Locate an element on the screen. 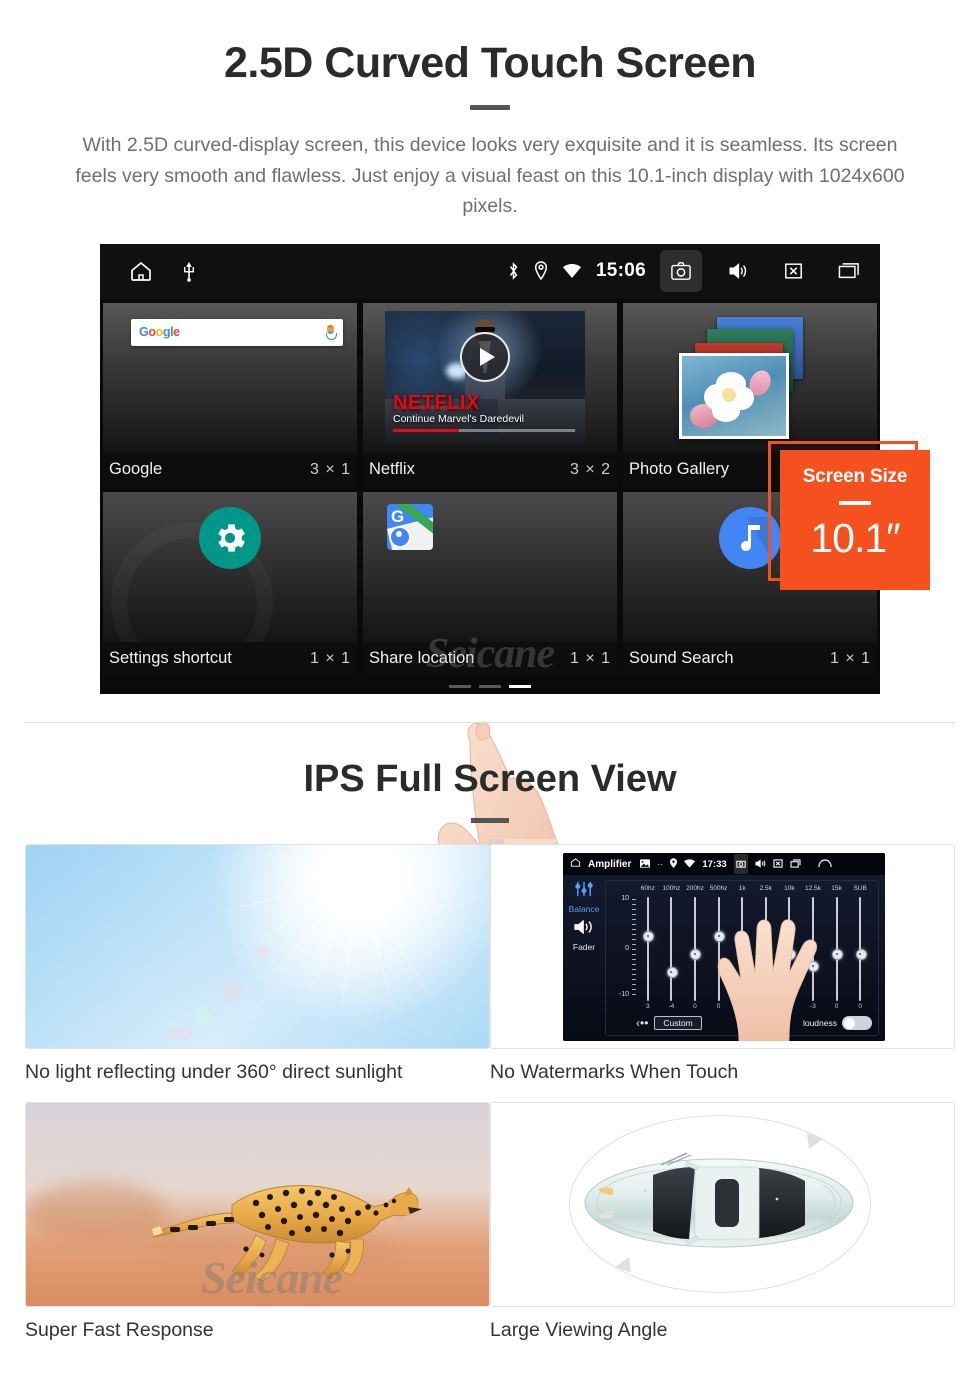 The height and width of the screenshot is (1394, 980). photo-stack is located at coordinates (740, 377).